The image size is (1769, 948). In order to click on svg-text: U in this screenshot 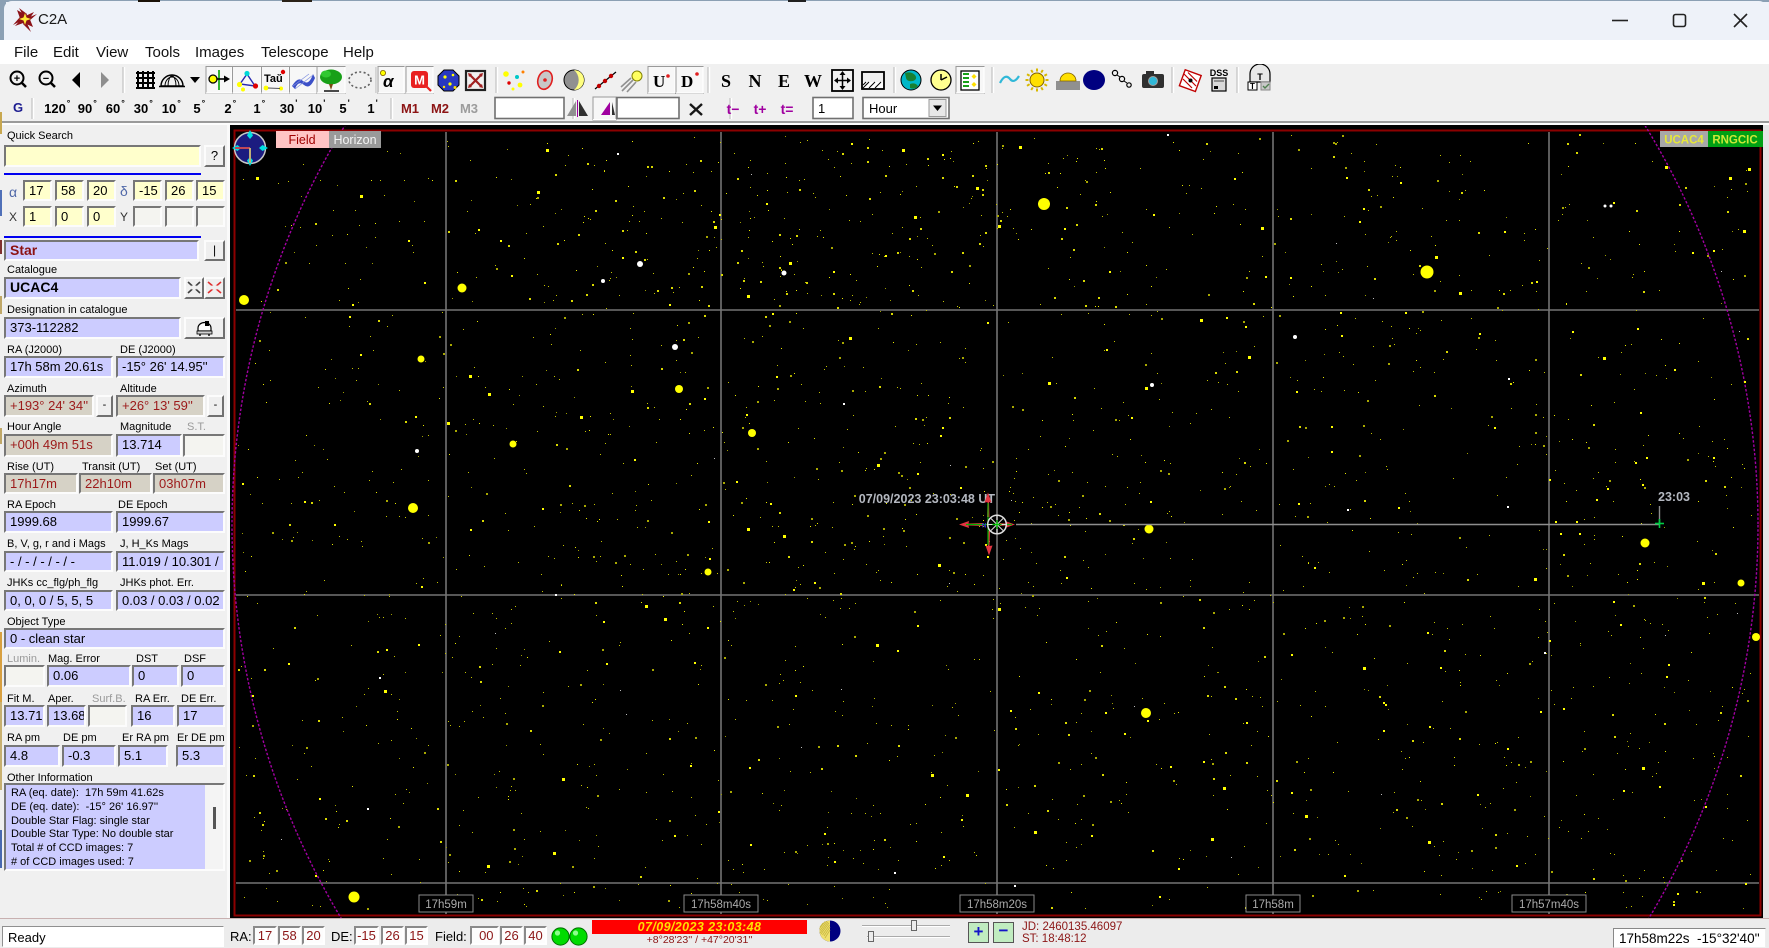, I will do `click(659, 81)`.